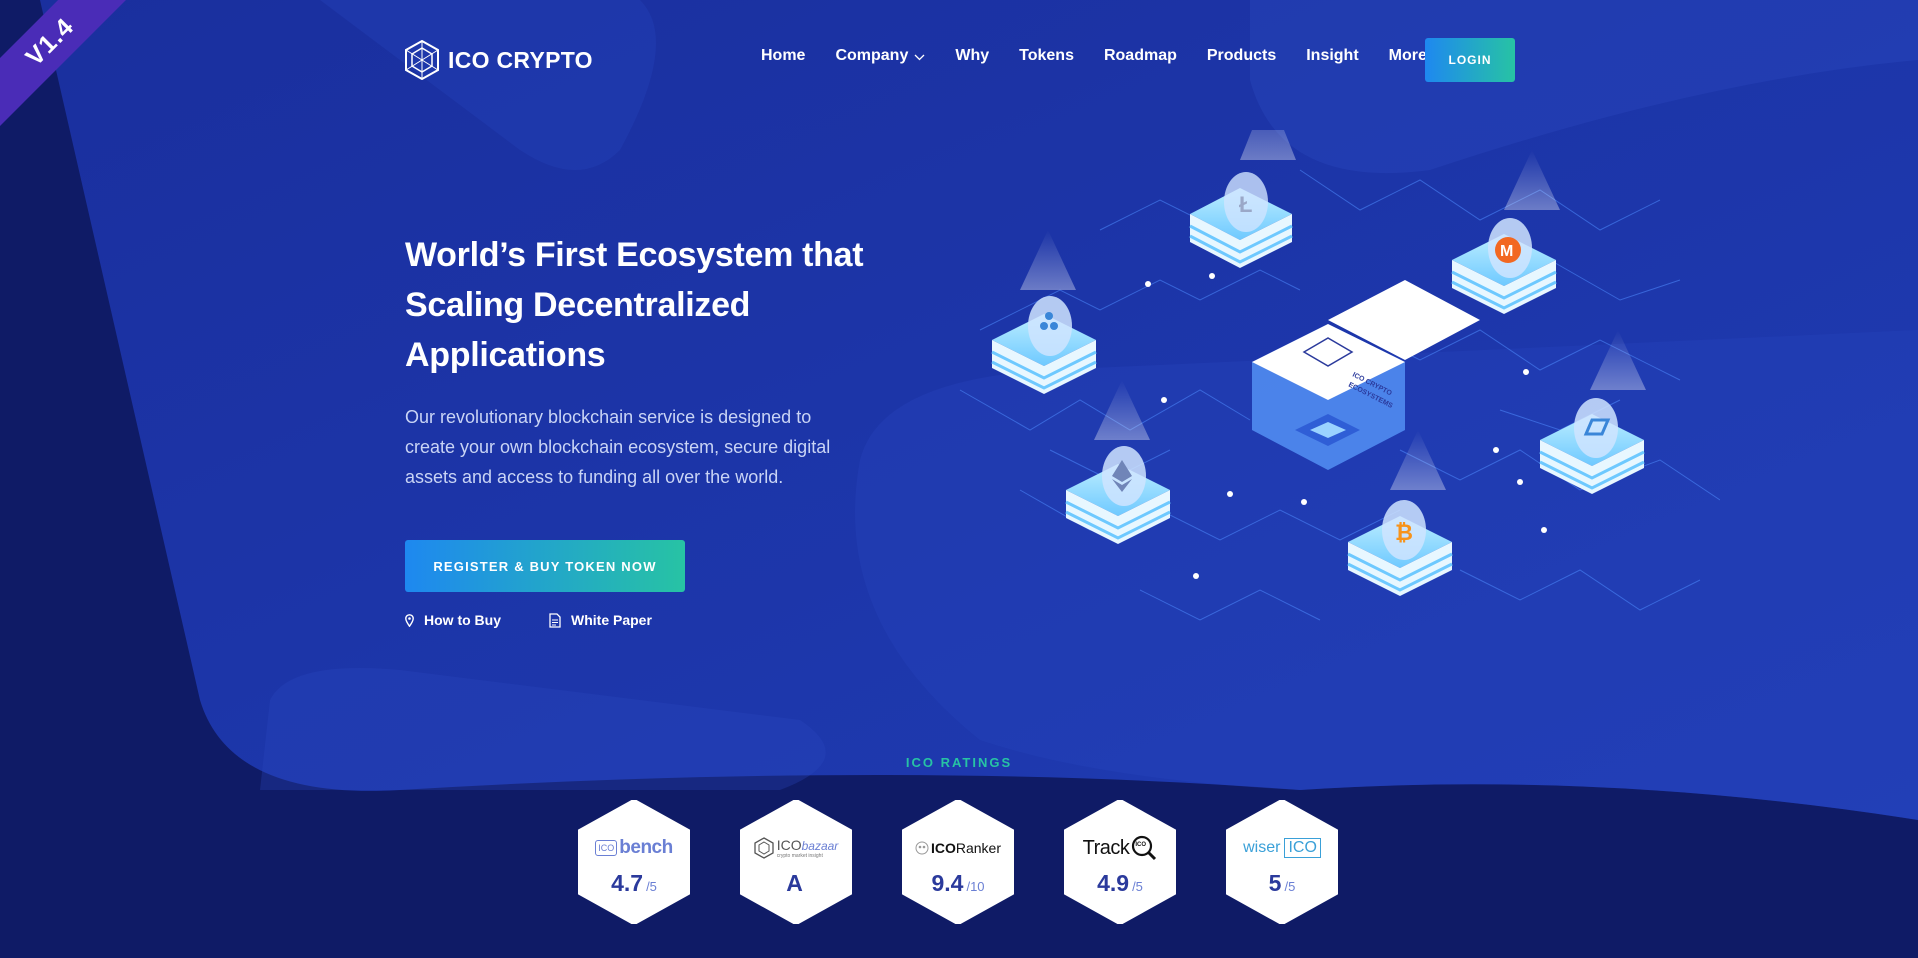 This screenshot has height=958, width=1918. Describe the element at coordinates (1106, 847) in the screenshot. I see `trackico-logo-word: Track` at that location.